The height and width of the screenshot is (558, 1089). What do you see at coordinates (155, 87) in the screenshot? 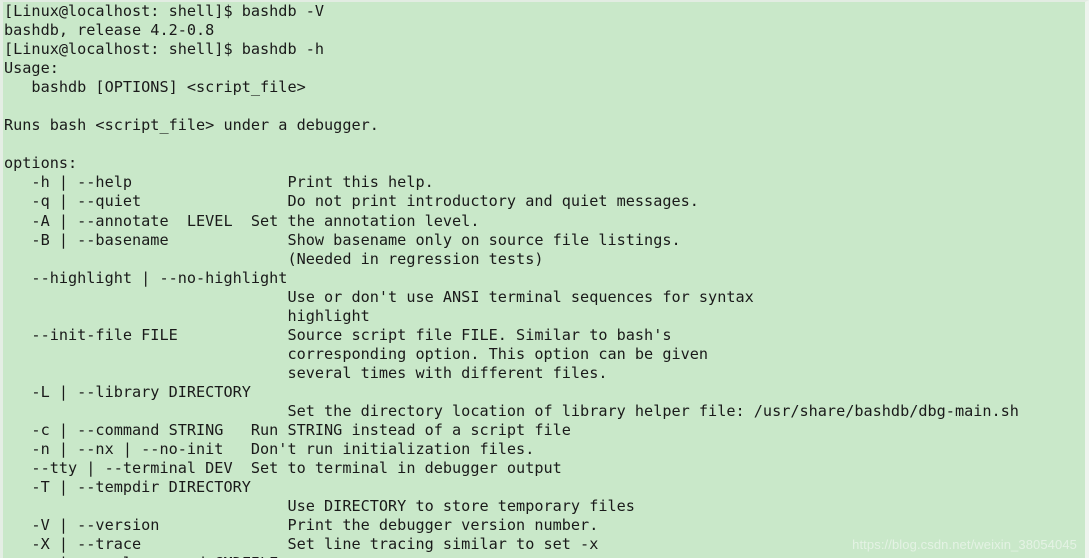
I see `terminal-line: bashdb [OPTIONS] <script_file>` at bounding box center [155, 87].